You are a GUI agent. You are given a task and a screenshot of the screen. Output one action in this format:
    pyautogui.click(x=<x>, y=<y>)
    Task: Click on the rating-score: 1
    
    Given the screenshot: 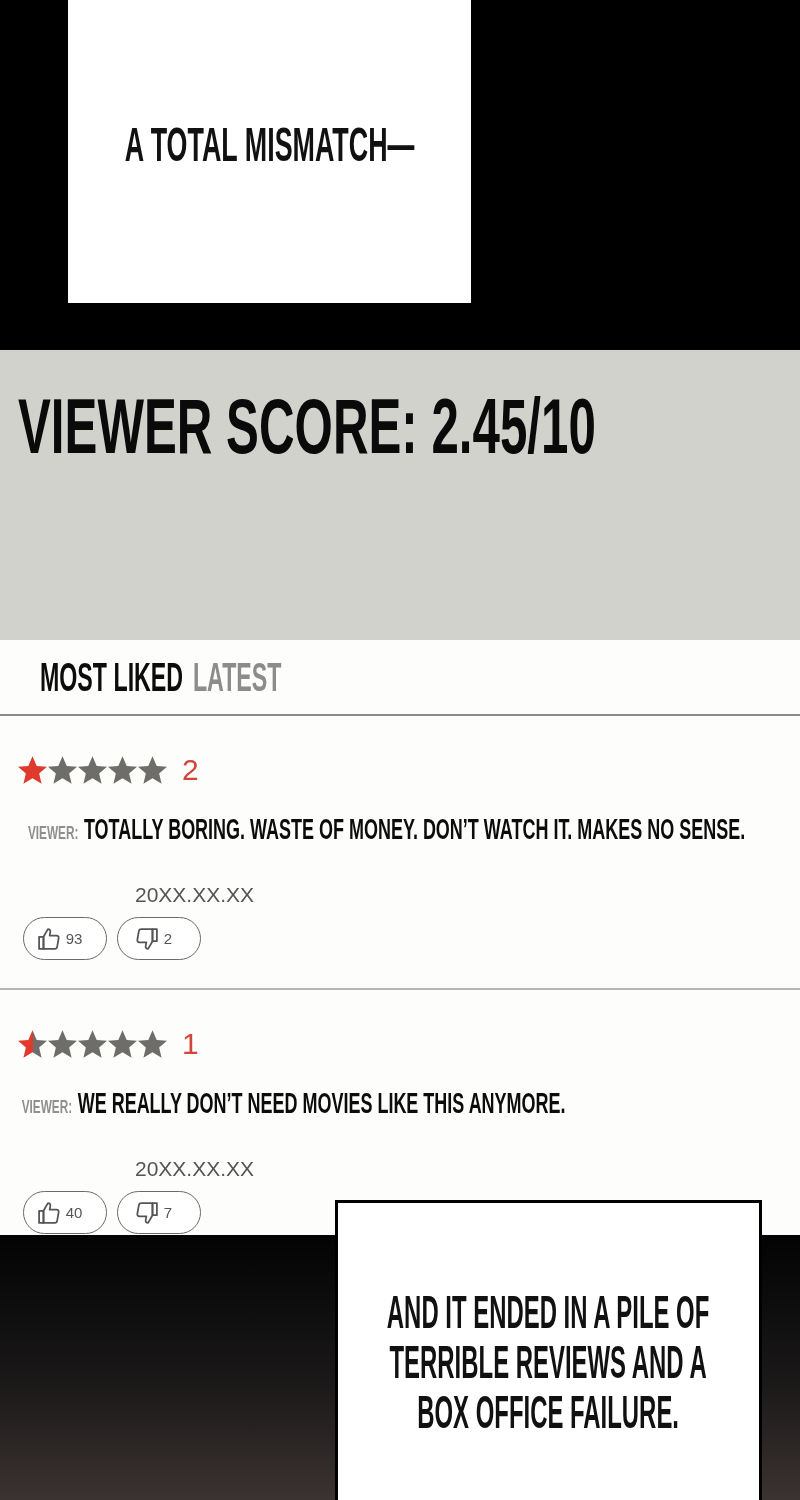 What is the action you would take?
    pyautogui.click(x=190, y=1044)
    